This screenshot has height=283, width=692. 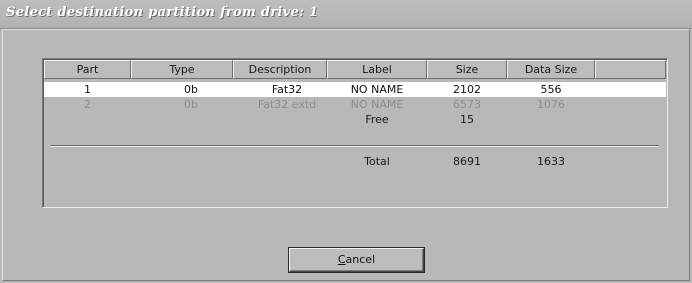 What do you see at coordinates (87, 69) in the screenshot?
I see `column-header-part: Part` at bounding box center [87, 69].